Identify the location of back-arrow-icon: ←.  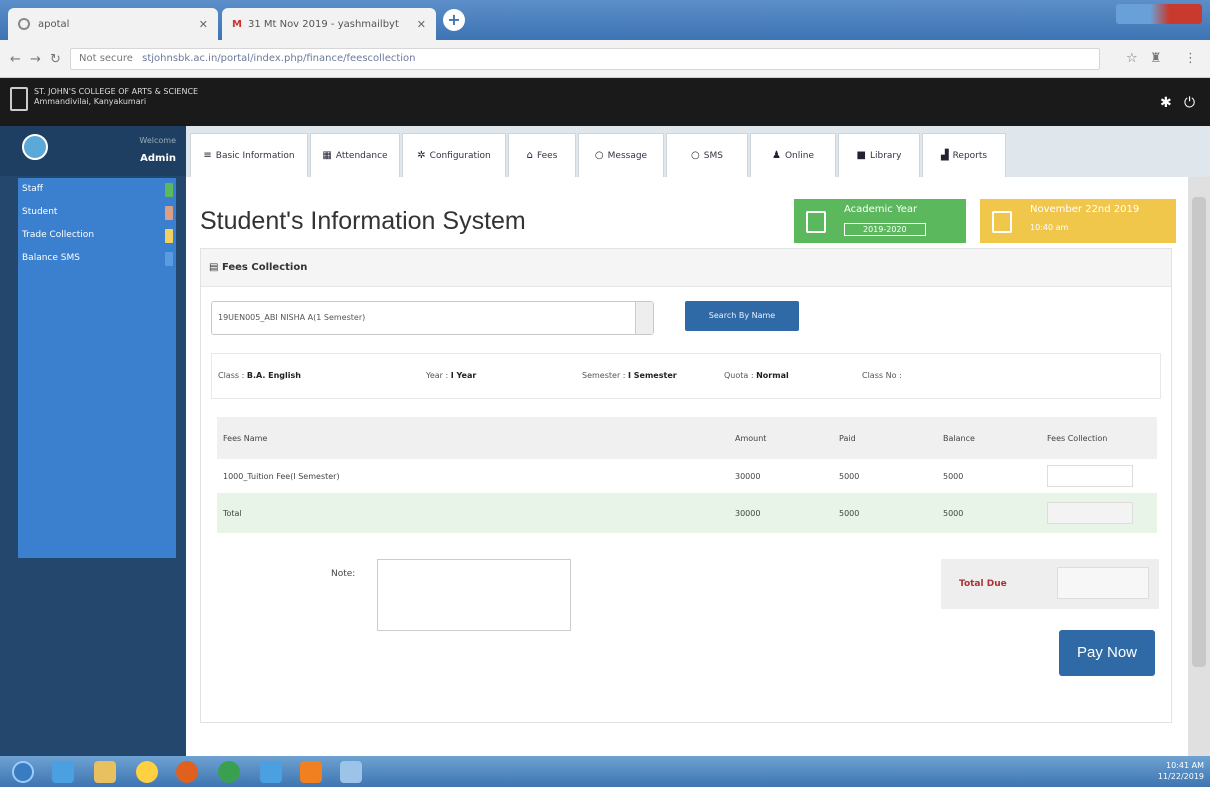
(15, 59).